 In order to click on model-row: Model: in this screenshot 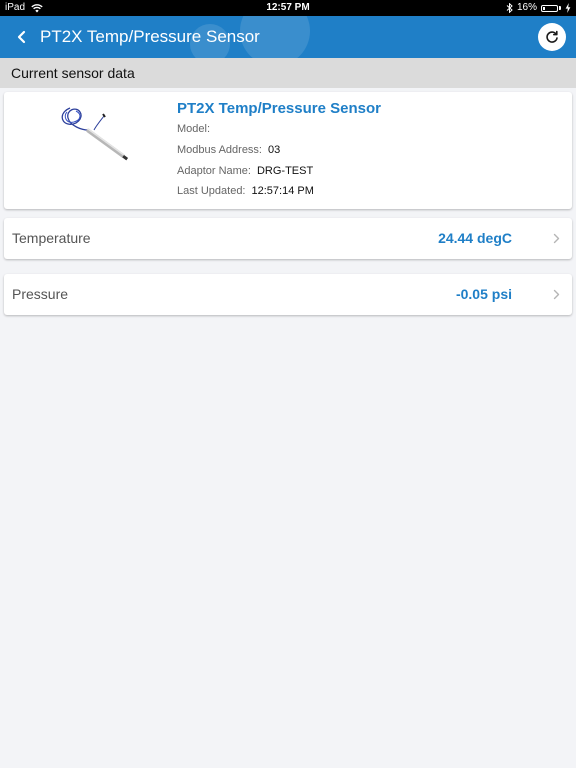, I will do `click(196, 129)`.